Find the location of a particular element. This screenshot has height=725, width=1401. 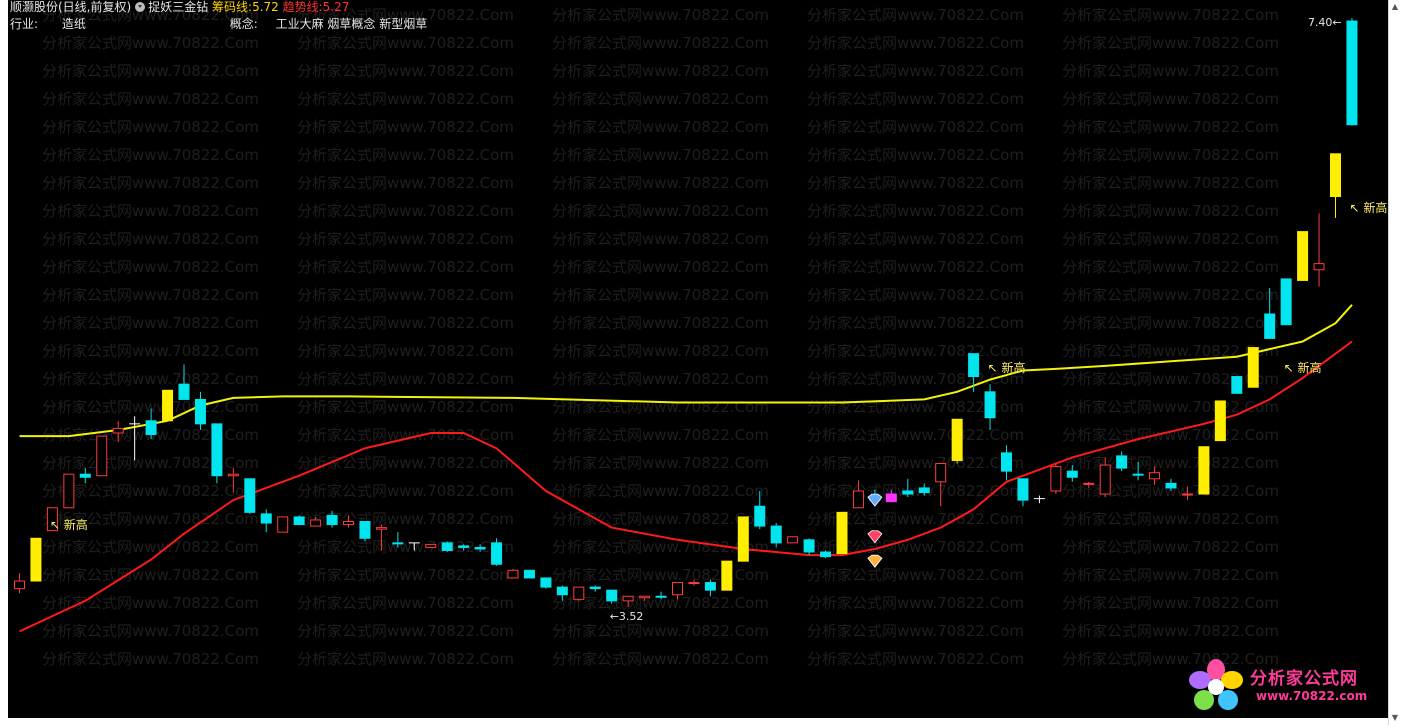

scroll-up-icon: ▲ is located at coordinates (1395, 7).